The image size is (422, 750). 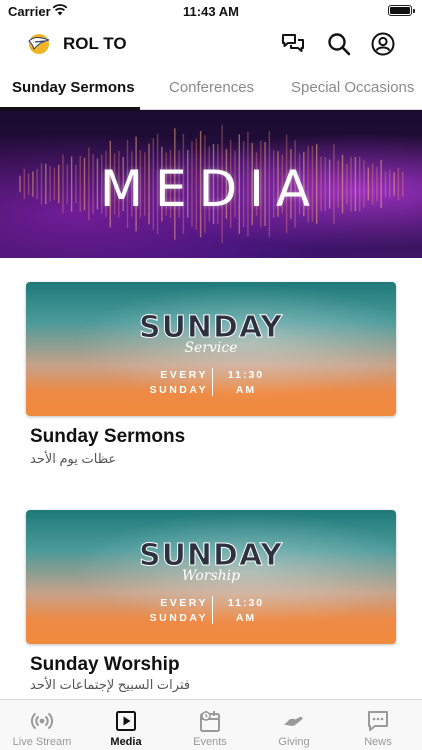 I want to click on live-stream-icon, so click(x=42, y=721).